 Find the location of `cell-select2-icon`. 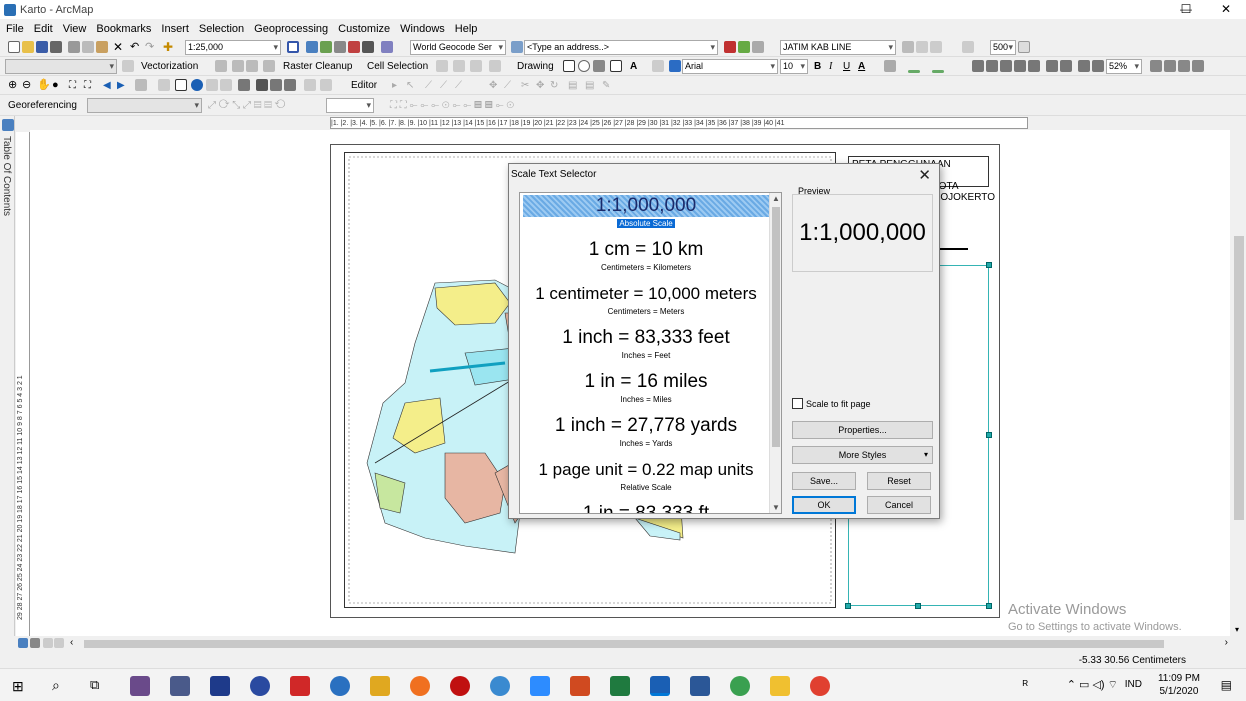

cell-select2-icon is located at coordinates (459, 66).